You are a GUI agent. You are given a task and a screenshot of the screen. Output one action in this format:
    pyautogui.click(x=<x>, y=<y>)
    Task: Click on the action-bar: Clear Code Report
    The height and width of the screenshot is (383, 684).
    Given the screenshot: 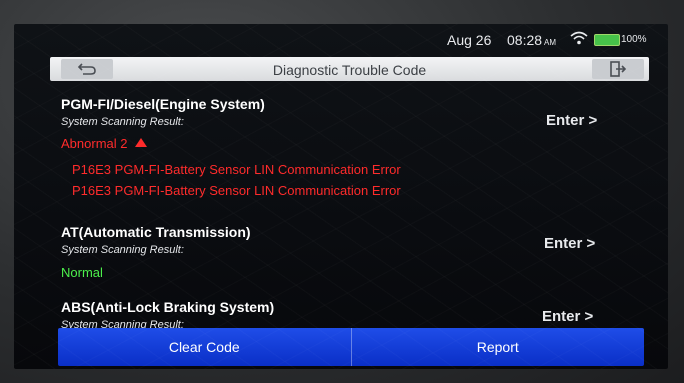 What is the action you would take?
    pyautogui.click(x=351, y=347)
    